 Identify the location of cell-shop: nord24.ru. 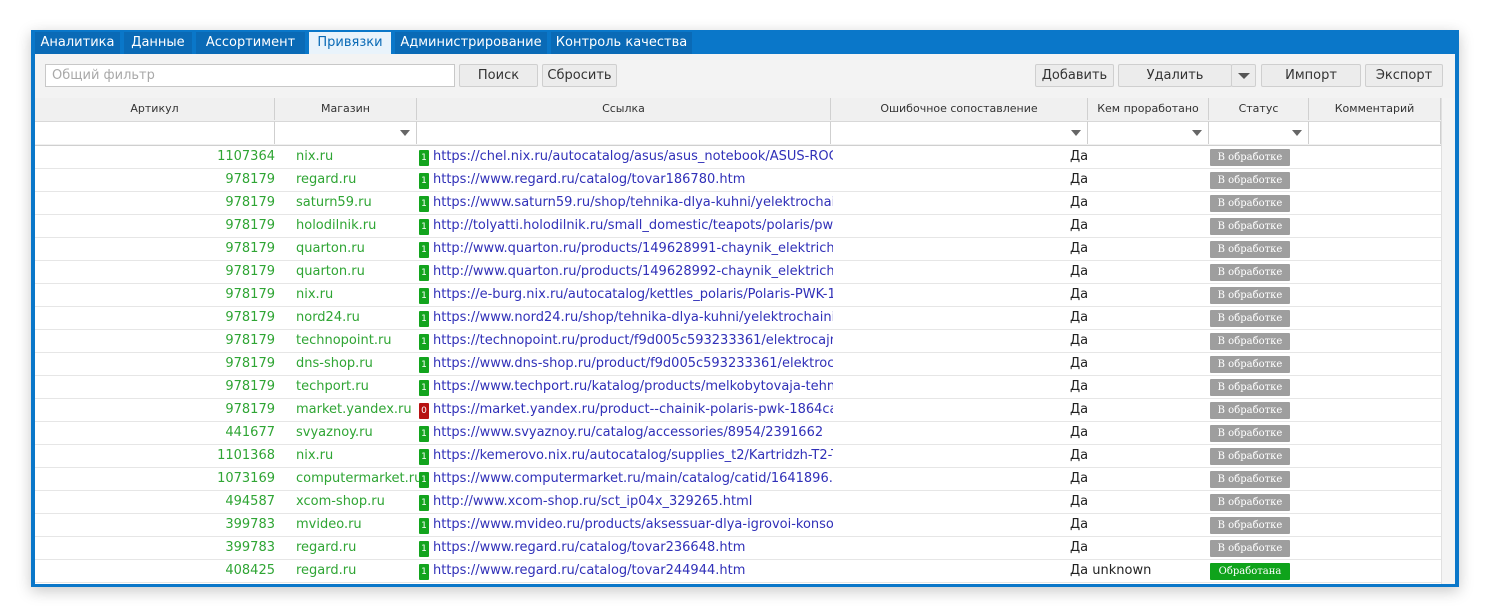
(328, 317).